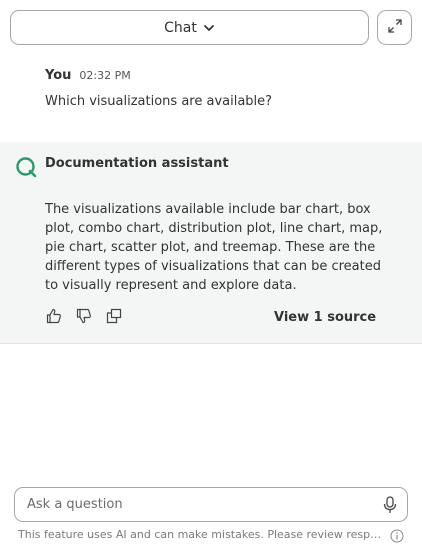 Image resolution: width=422 pixels, height=549 pixels. I want to click on message-timestamp: 02:32 PM, so click(105, 75).